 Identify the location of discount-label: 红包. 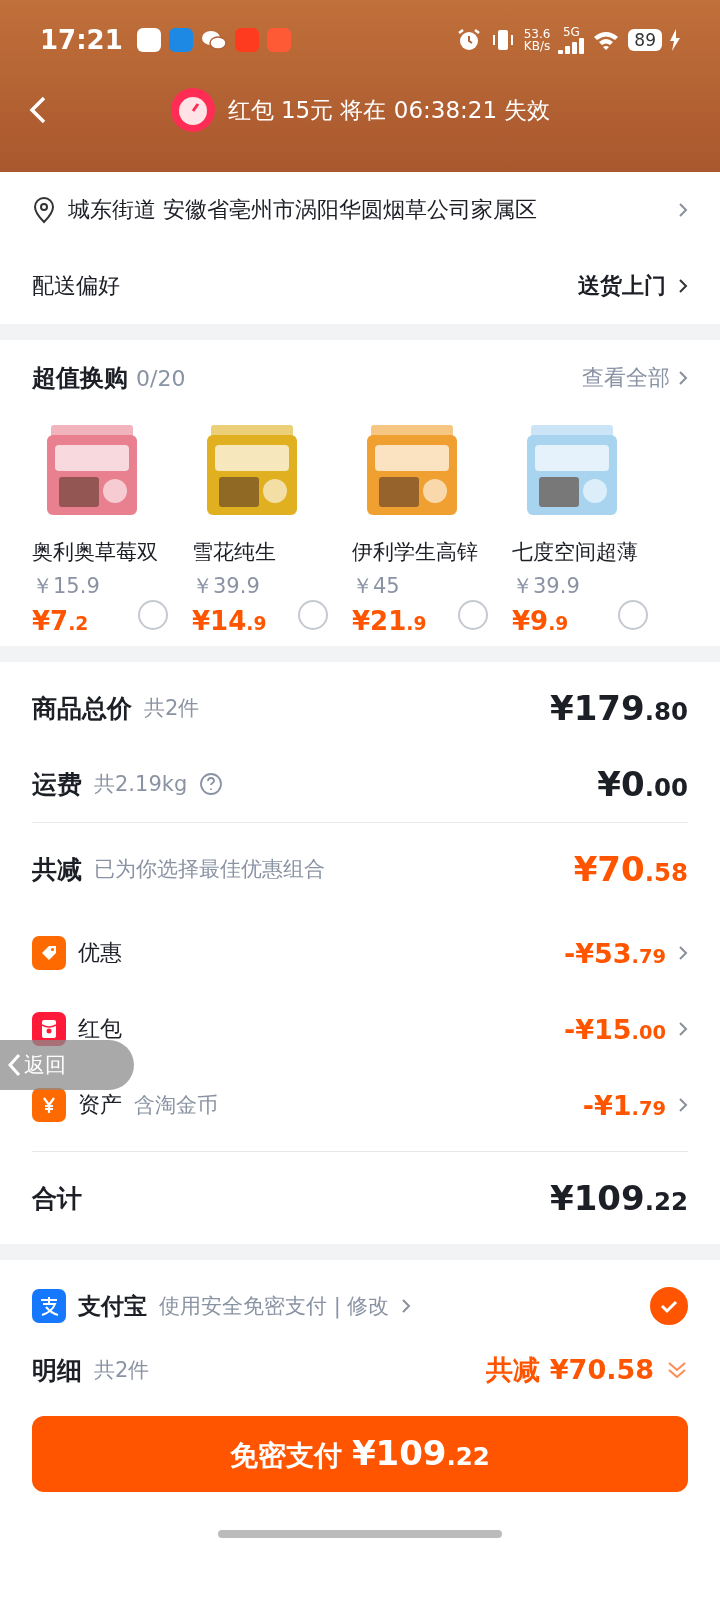
(100, 1029).